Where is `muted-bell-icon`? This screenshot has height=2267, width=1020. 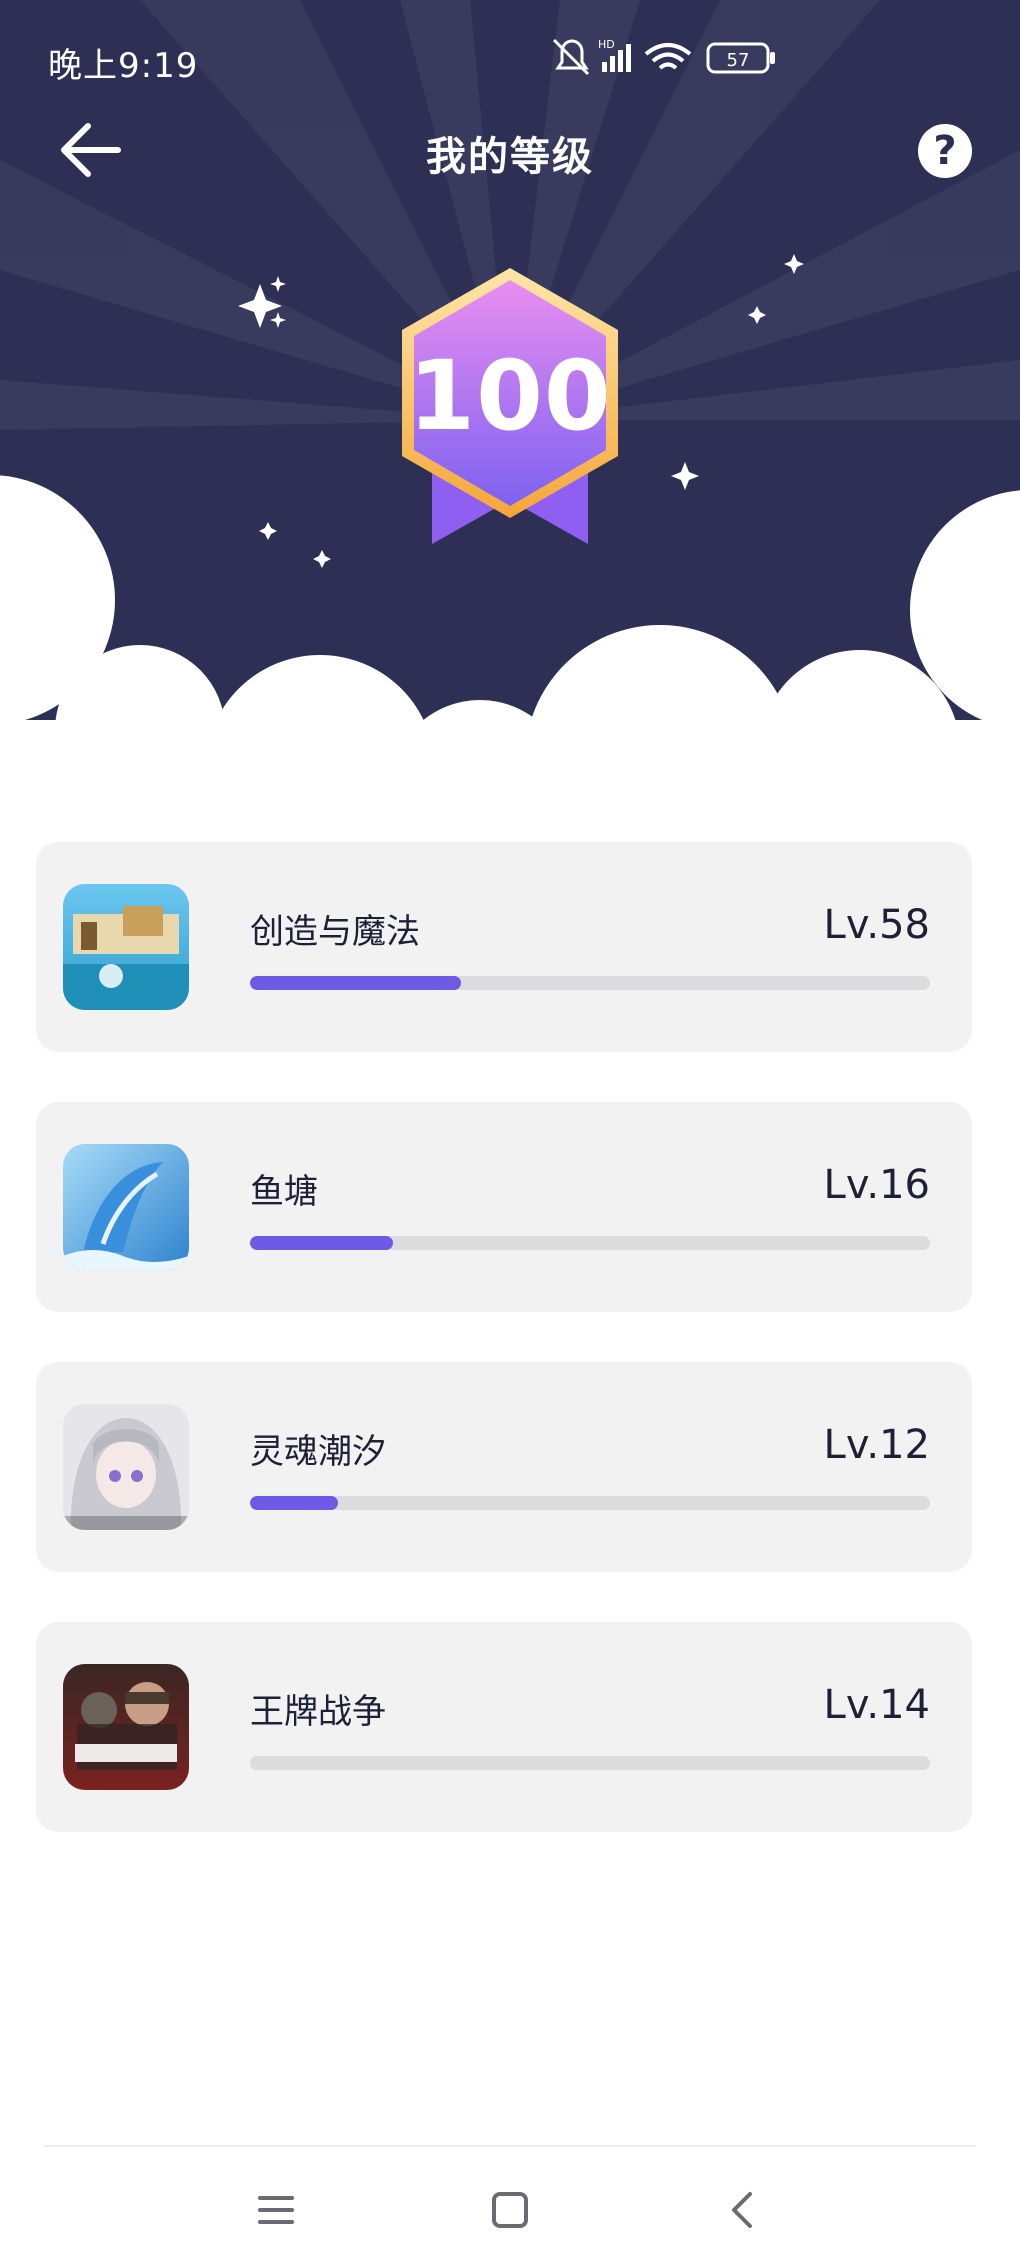 muted-bell-icon is located at coordinates (571, 57).